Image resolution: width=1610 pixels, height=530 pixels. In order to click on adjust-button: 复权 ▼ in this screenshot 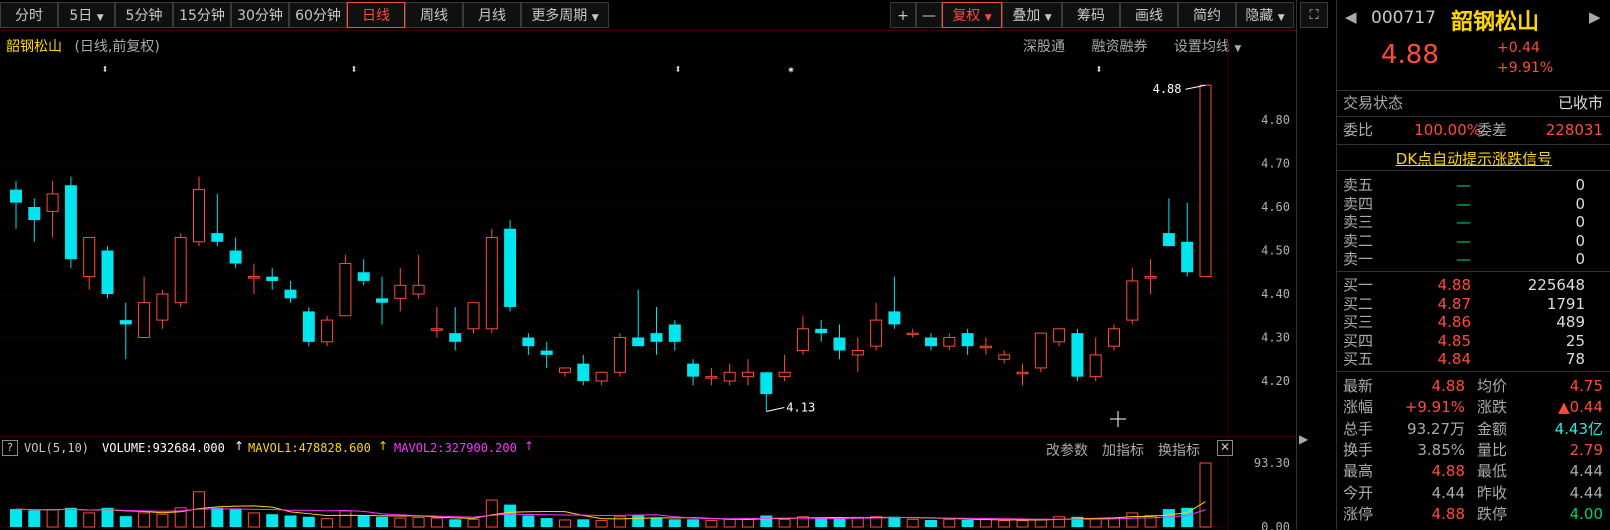, I will do `click(972, 15)`.